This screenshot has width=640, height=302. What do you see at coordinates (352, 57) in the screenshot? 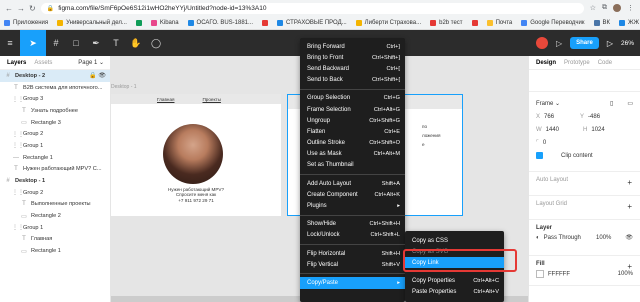
I see `context-menu-item: Bring to Front Ctrl+Shift+]` at bounding box center [352, 57].